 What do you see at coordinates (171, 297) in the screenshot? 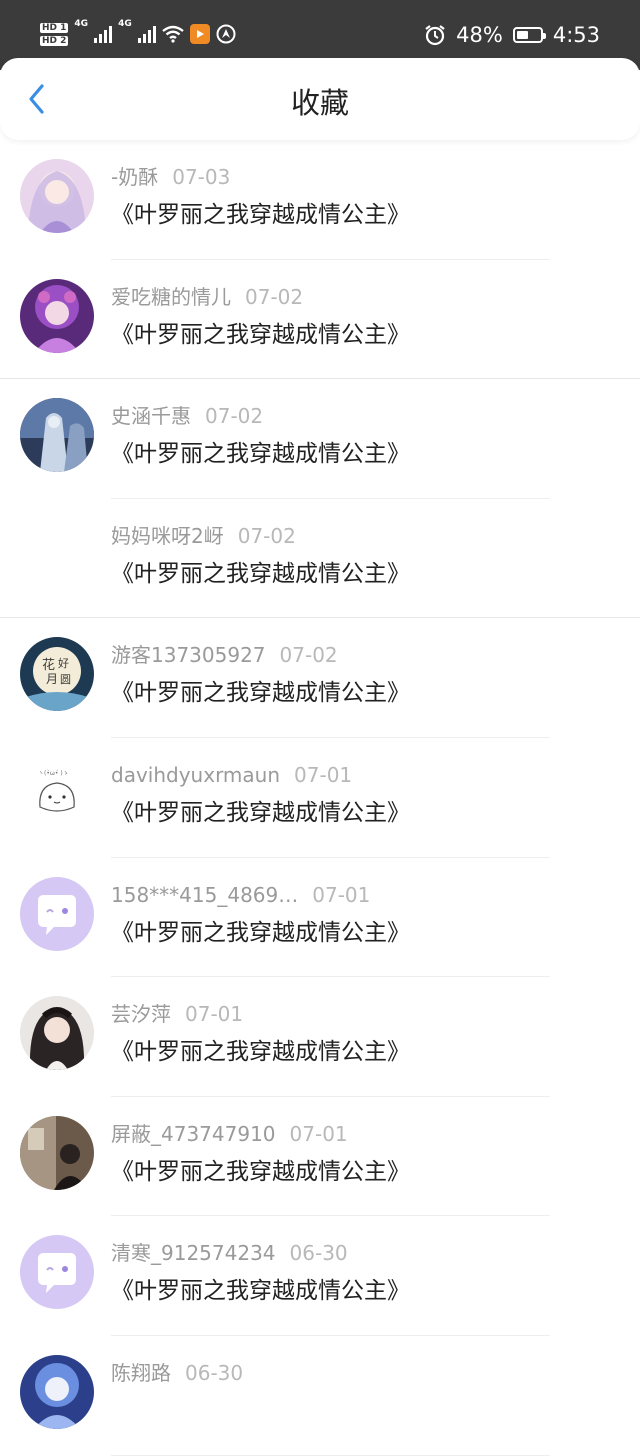
I see `user-name: 爱吃糖的情儿` at bounding box center [171, 297].